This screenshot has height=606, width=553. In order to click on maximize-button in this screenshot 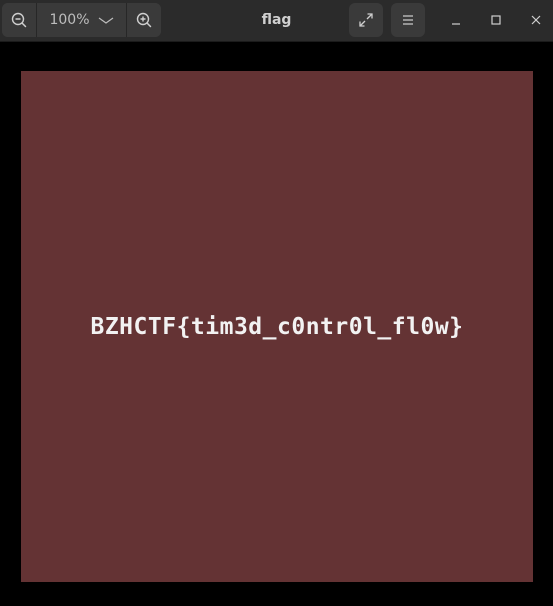, I will do `click(496, 20)`.